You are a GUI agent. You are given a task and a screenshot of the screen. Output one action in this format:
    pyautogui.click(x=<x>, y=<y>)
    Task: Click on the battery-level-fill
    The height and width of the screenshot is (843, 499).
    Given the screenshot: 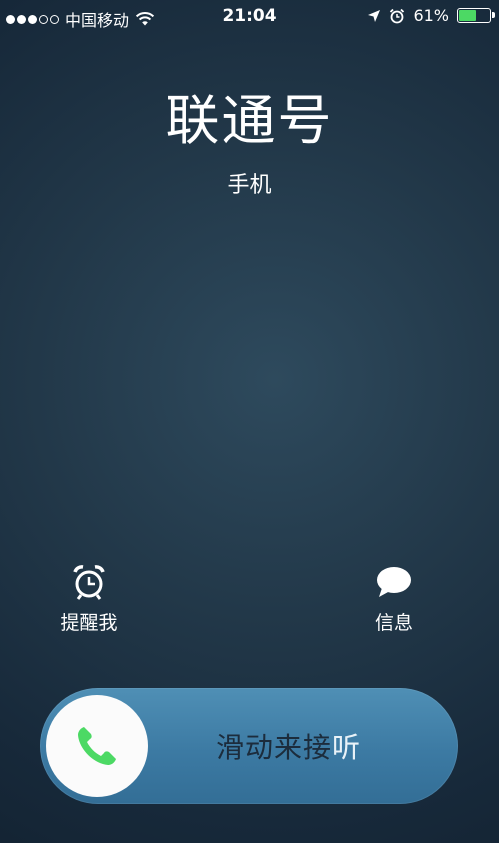 What is the action you would take?
    pyautogui.click(x=468, y=15)
    